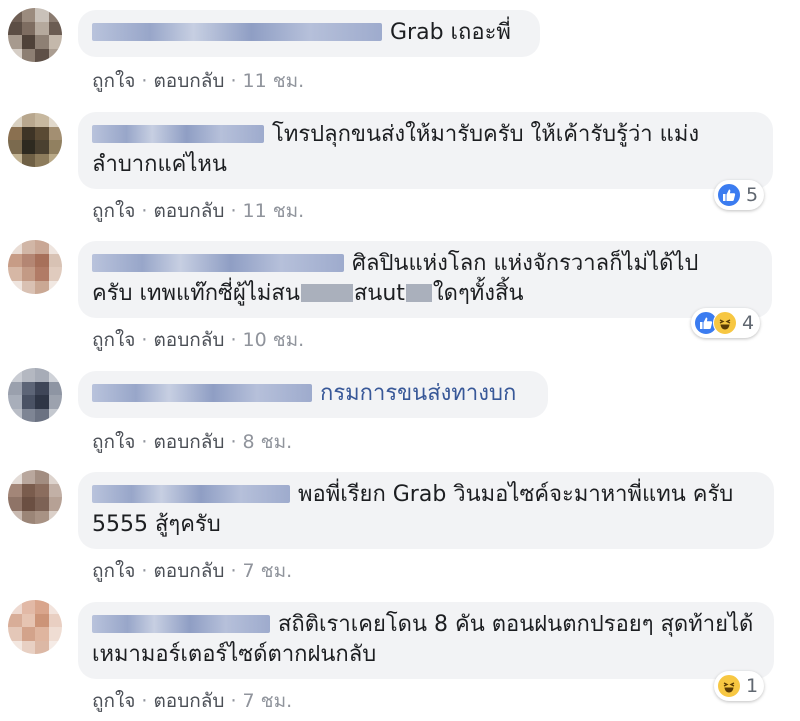 The height and width of the screenshot is (721, 800). I want to click on reaction-count: 1, so click(752, 686).